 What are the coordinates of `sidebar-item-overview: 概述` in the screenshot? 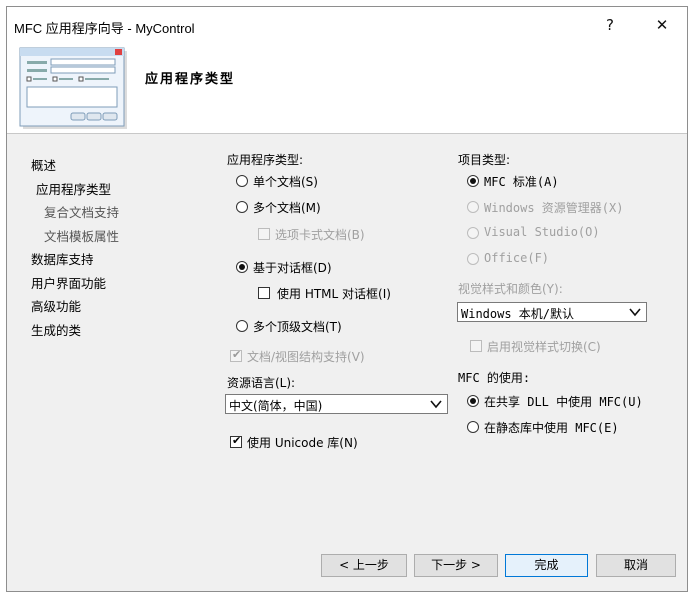 It's located at (43, 164).